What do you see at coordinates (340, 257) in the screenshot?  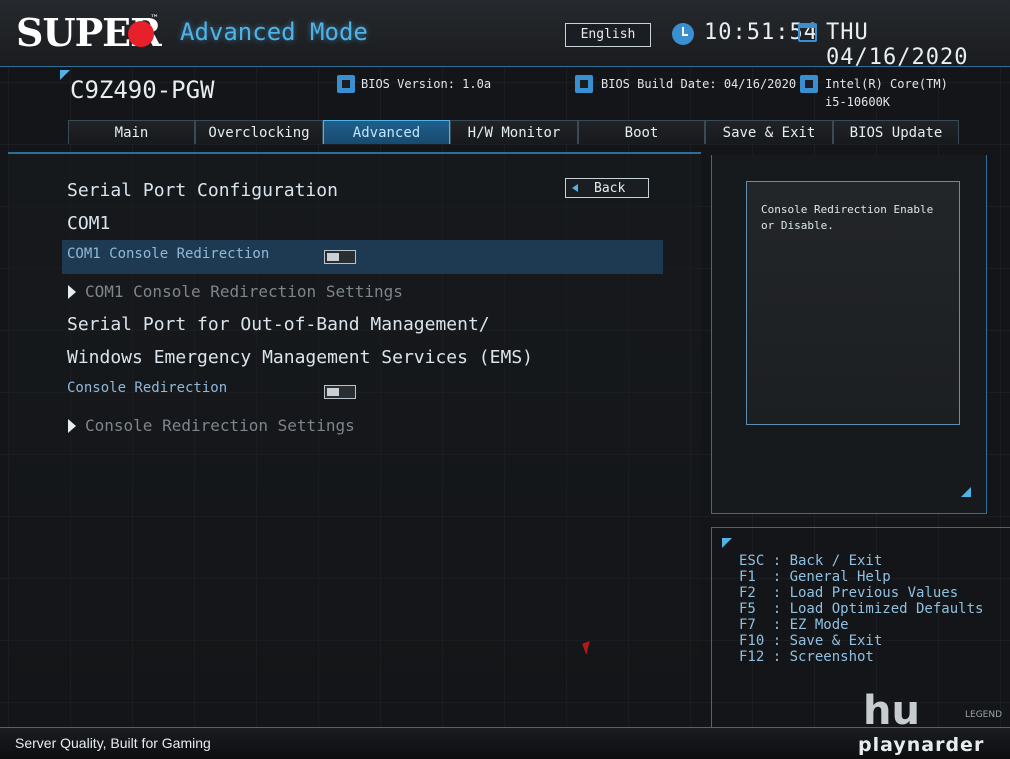 I see `com1-console-redirection-toggle` at bounding box center [340, 257].